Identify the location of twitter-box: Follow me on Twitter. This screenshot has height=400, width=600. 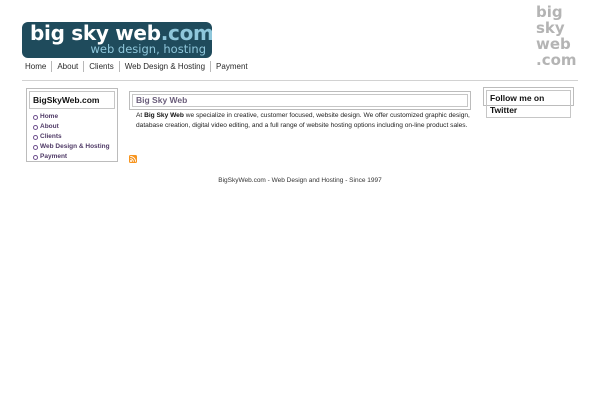
(528, 102).